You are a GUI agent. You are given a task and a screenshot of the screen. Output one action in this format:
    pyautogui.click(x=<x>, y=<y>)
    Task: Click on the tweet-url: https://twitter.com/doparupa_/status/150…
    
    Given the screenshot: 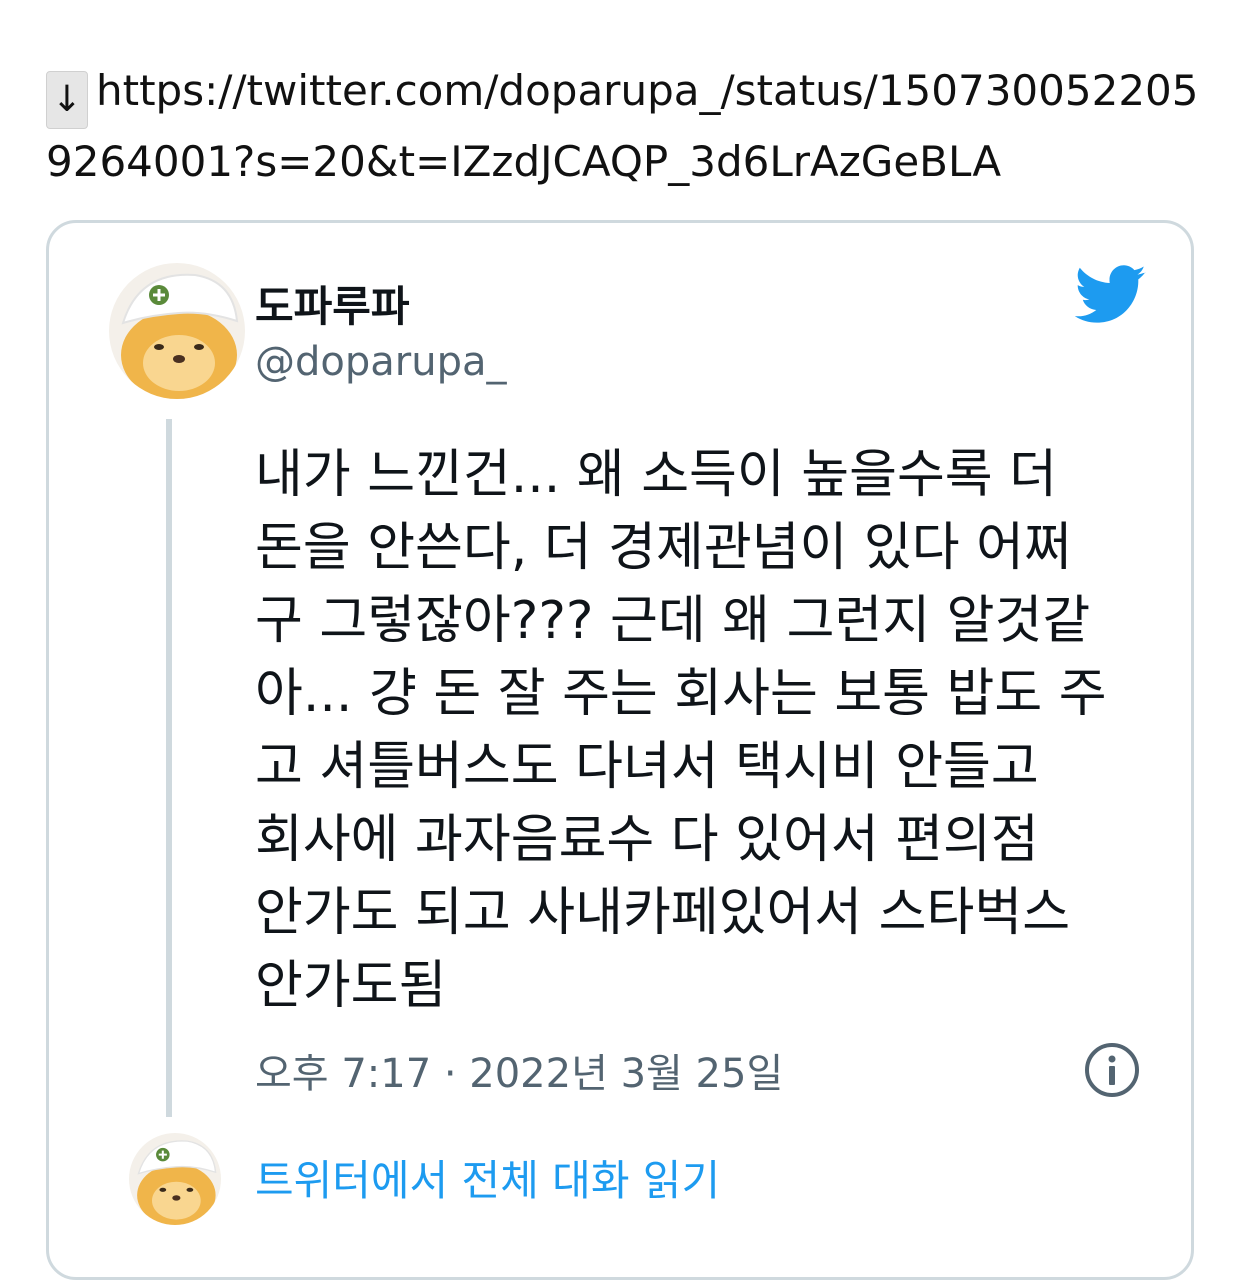 What is the action you would take?
    pyautogui.click(x=622, y=126)
    